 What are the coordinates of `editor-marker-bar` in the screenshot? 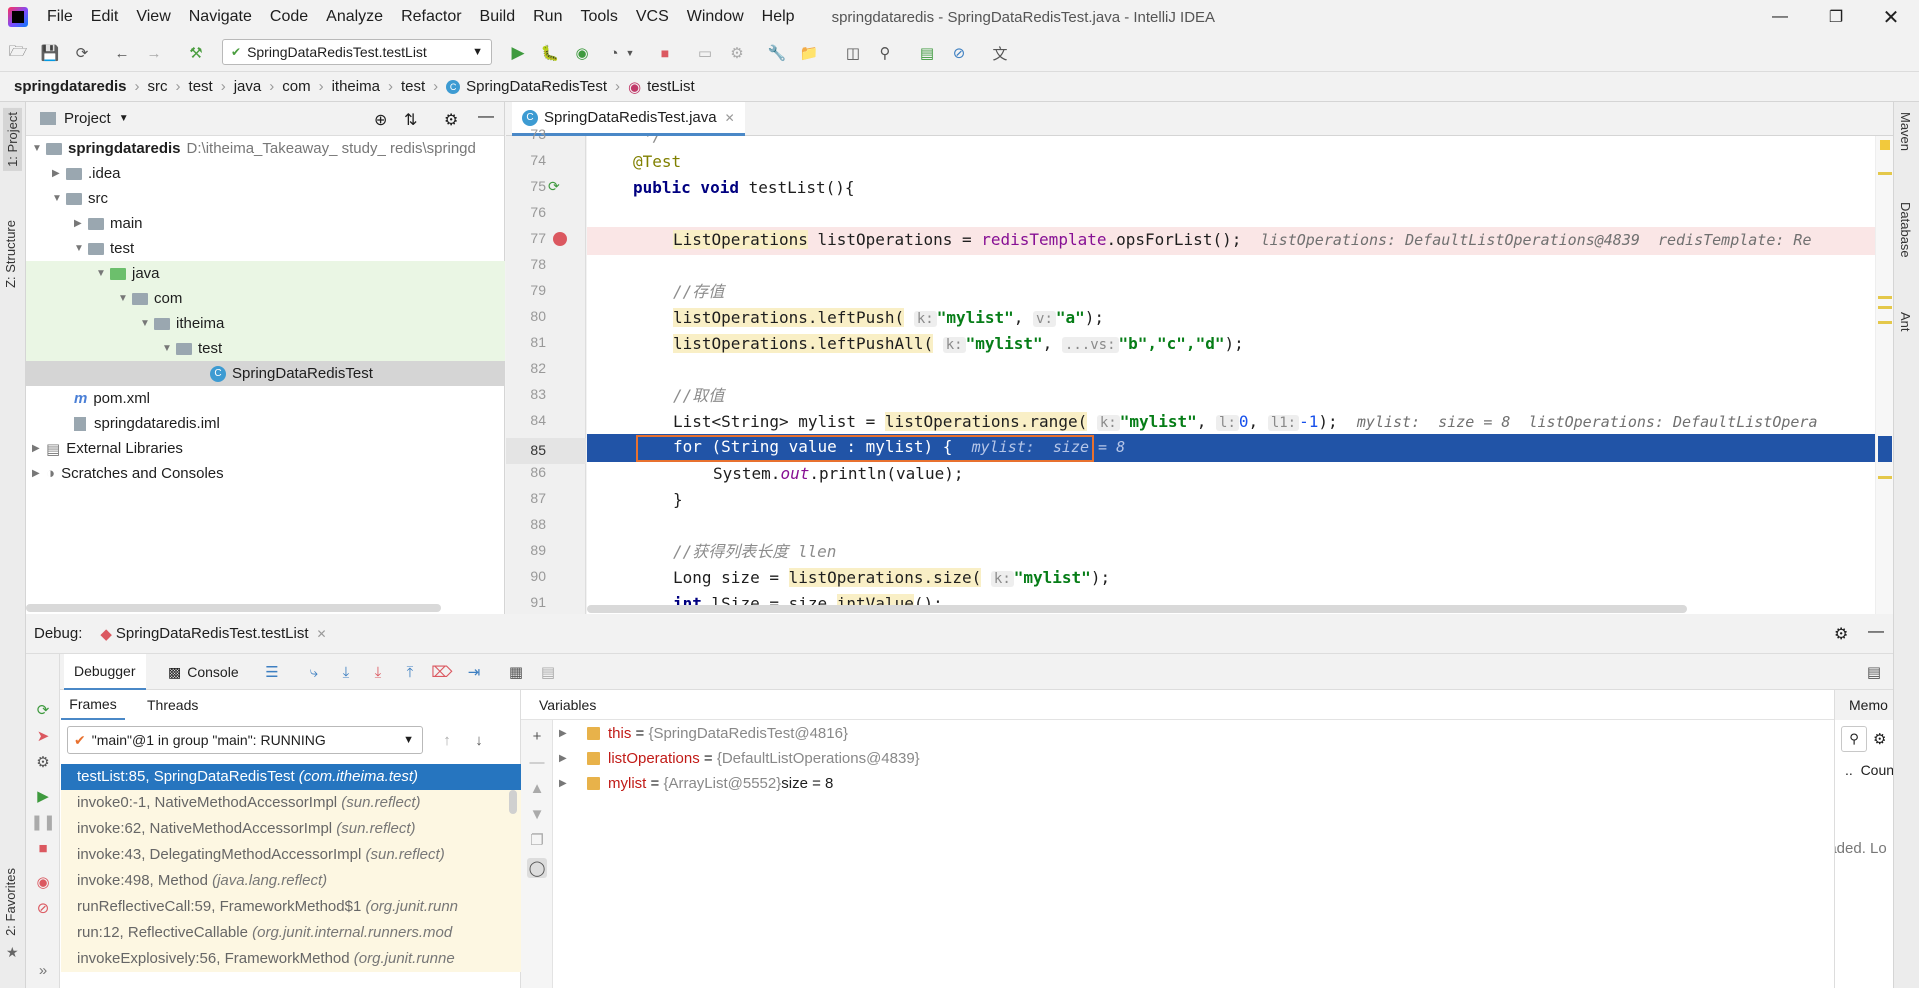 It's located at (1884, 375).